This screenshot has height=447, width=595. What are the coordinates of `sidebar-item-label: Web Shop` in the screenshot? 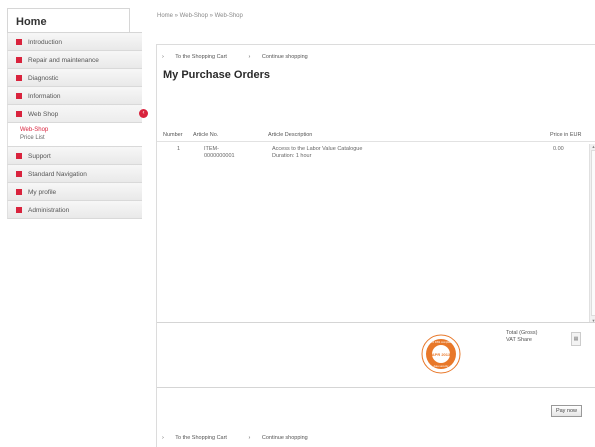 It's located at (43, 114).